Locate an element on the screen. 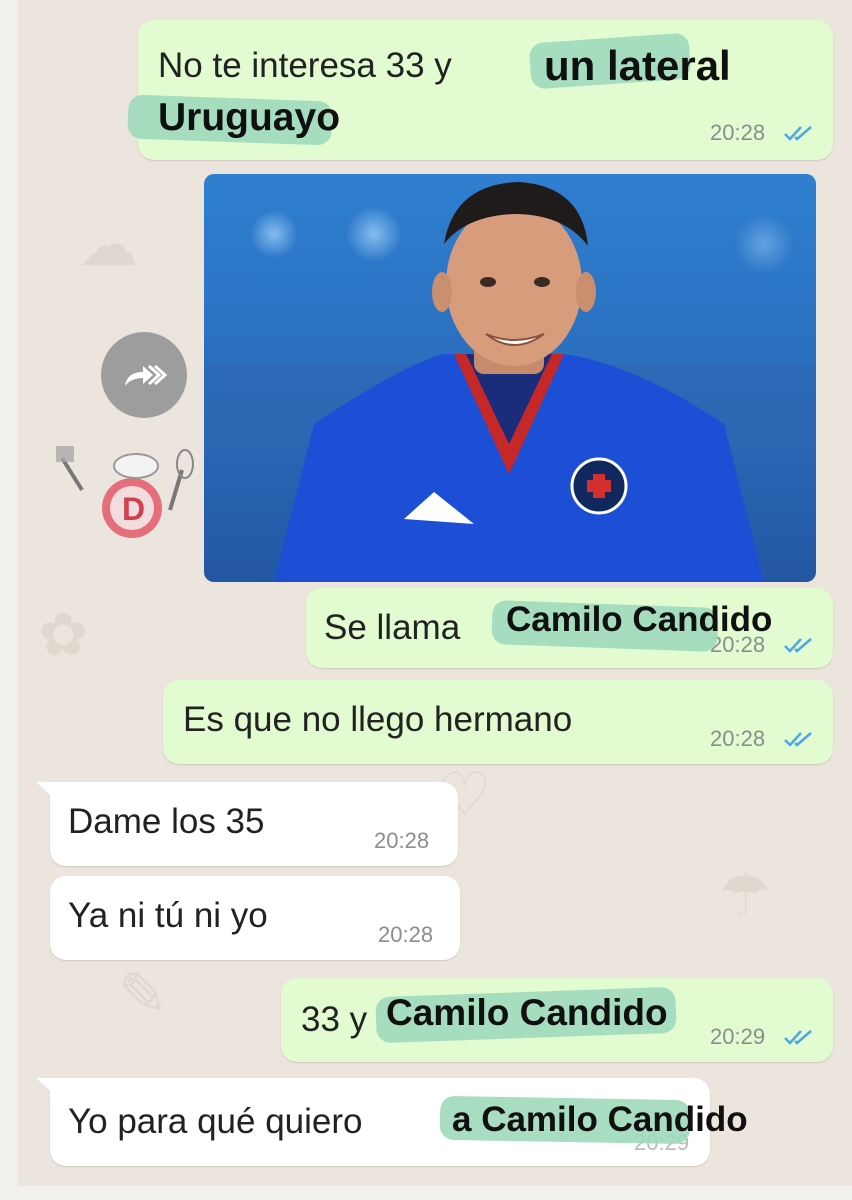  message-text: 33 y is located at coordinates (334, 1019).